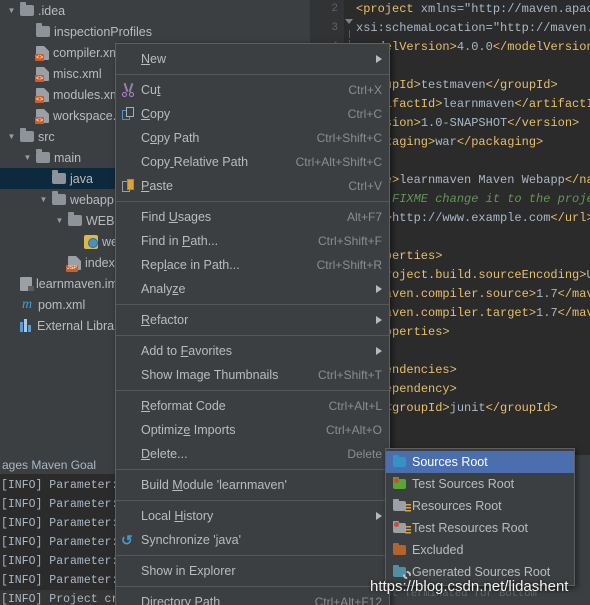 The height and width of the screenshot is (605, 590). Describe the element at coordinates (46, 136) in the screenshot. I see `tree-item-label: src` at that location.